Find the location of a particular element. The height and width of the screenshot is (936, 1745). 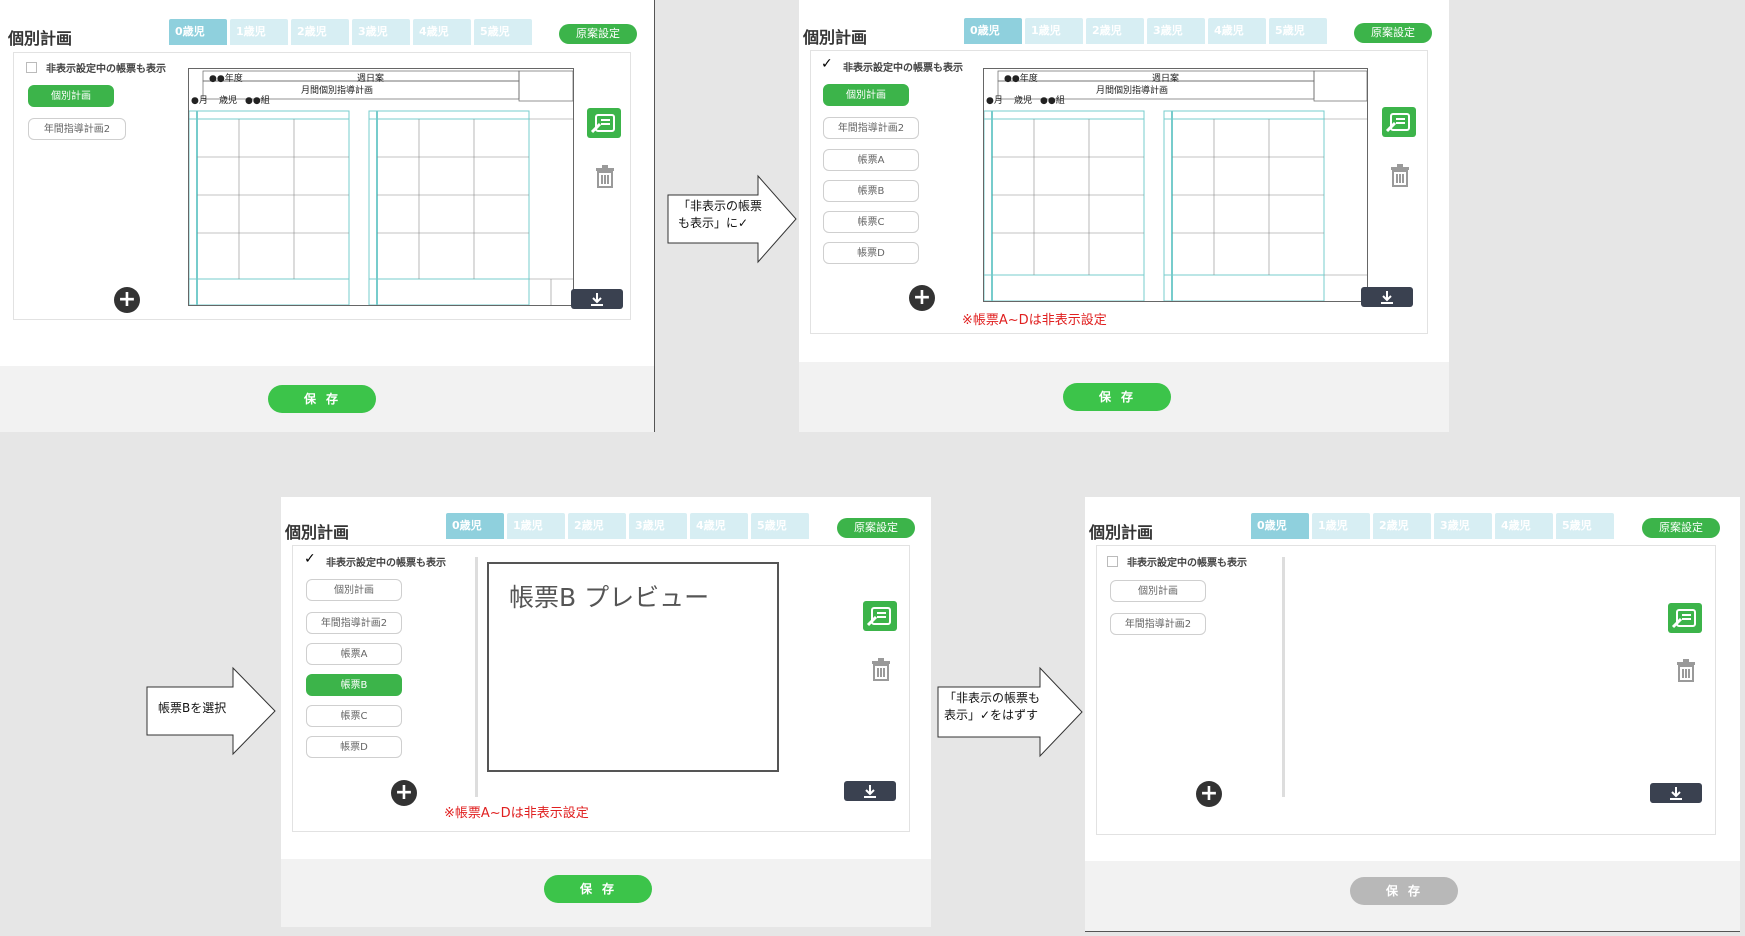

sheet-month: ●月 is located at coordinates (199, 101).